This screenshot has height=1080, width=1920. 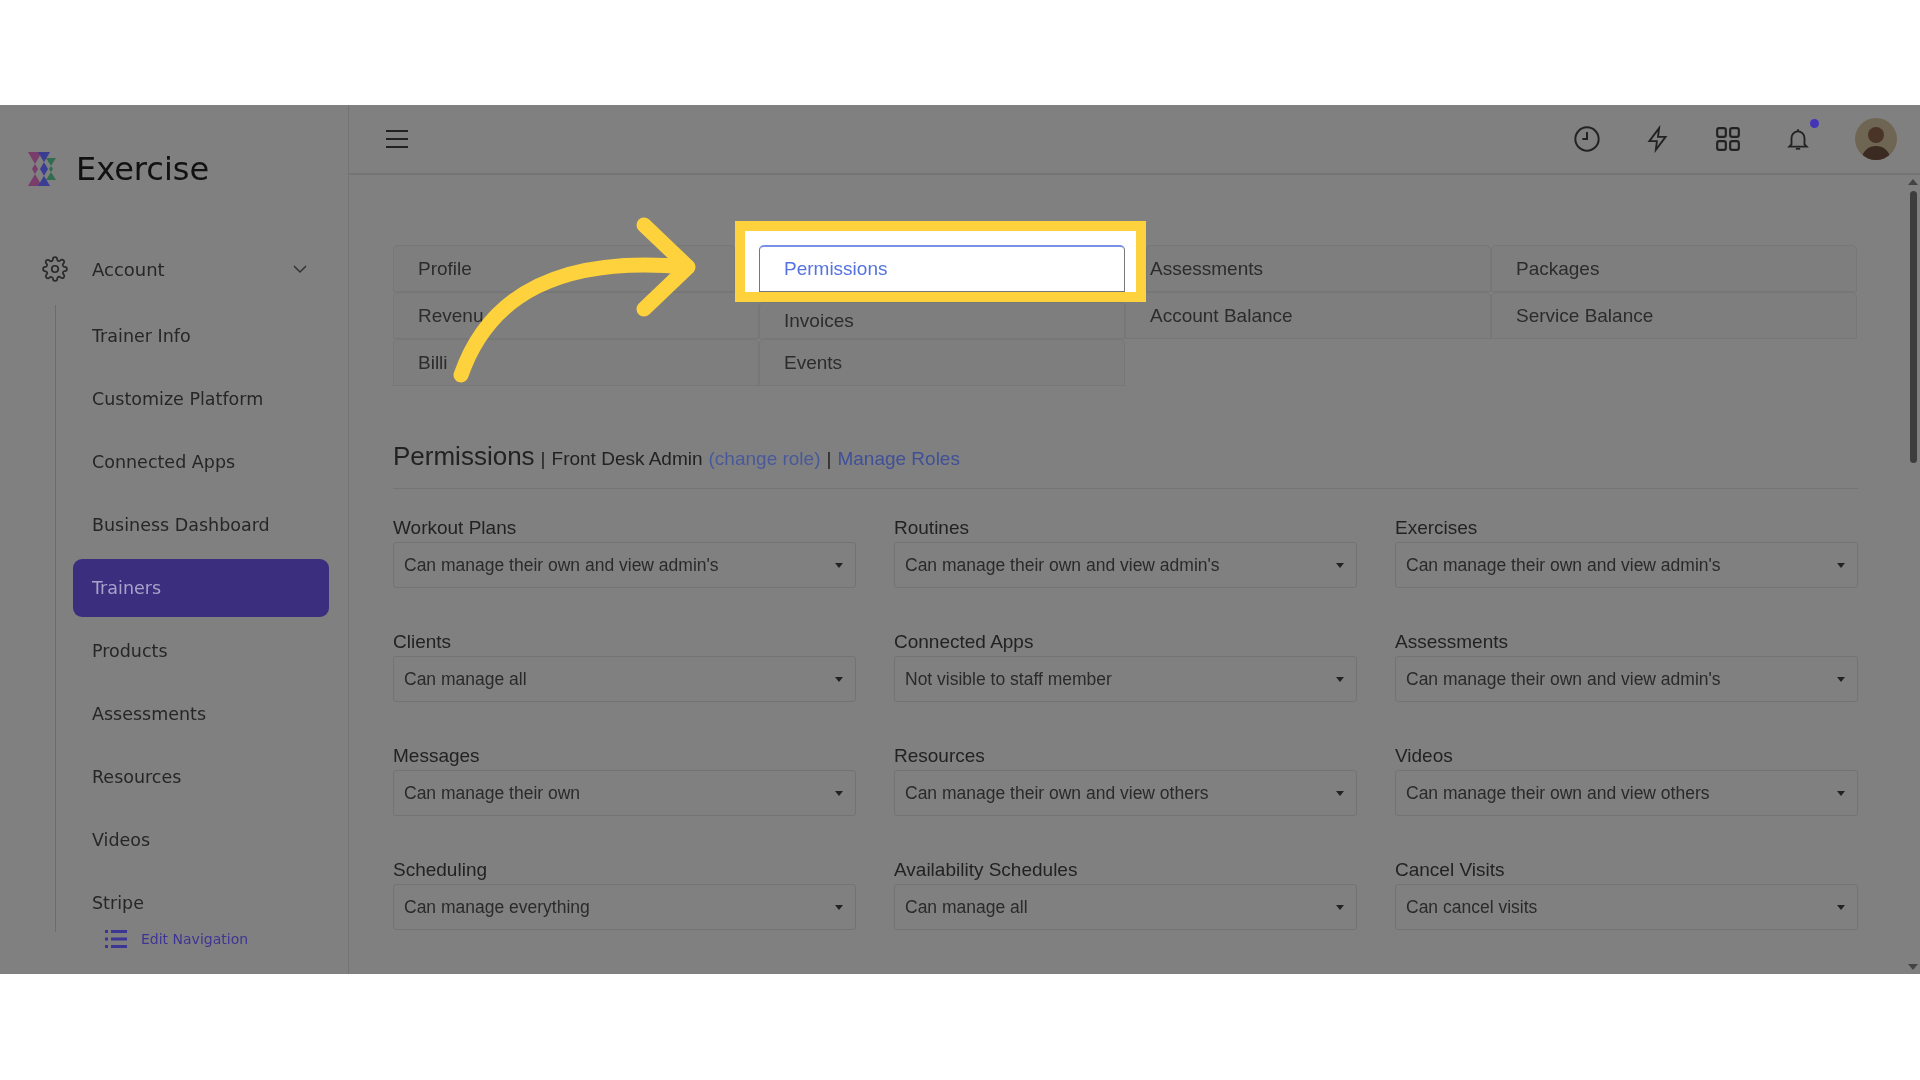 I want to click on sidebar-item: Products, so click(x=201, y=651).